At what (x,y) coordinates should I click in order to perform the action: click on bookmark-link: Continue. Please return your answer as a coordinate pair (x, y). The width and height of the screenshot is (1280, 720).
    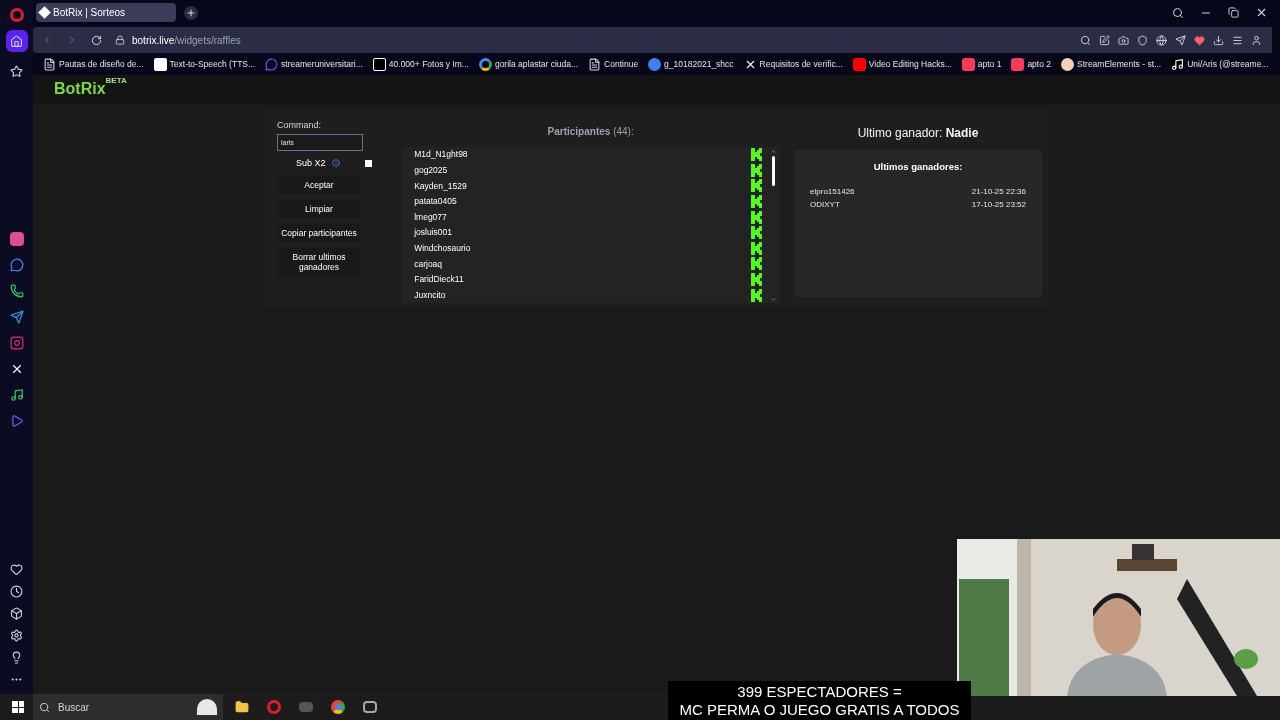
    Looking at the image, I should click on (613, 64).